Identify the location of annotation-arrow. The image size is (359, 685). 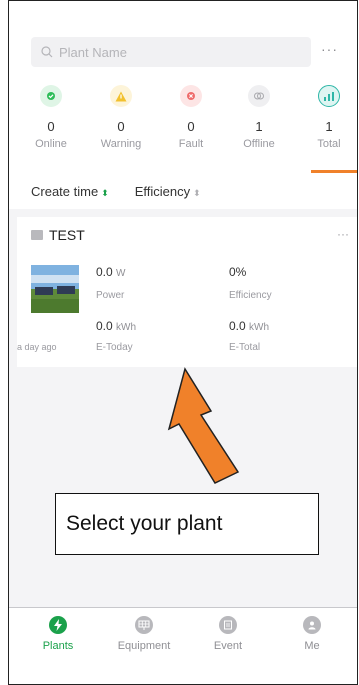
(203, 425).